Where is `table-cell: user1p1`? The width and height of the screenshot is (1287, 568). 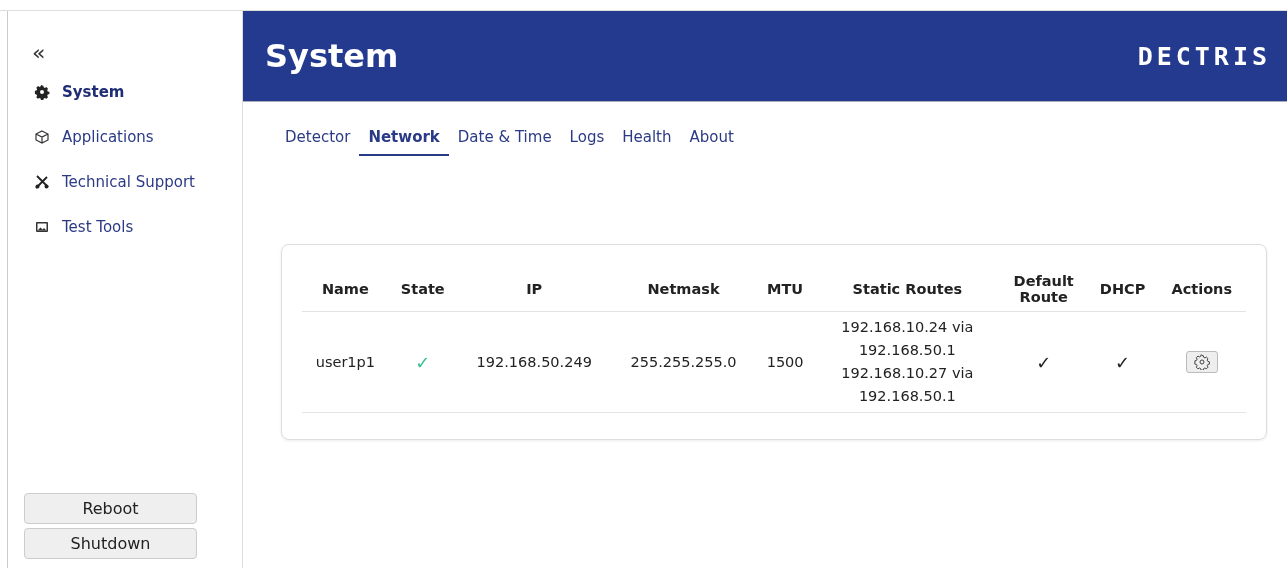 table-cell: user1p1 is located at coordinates (345, 362).